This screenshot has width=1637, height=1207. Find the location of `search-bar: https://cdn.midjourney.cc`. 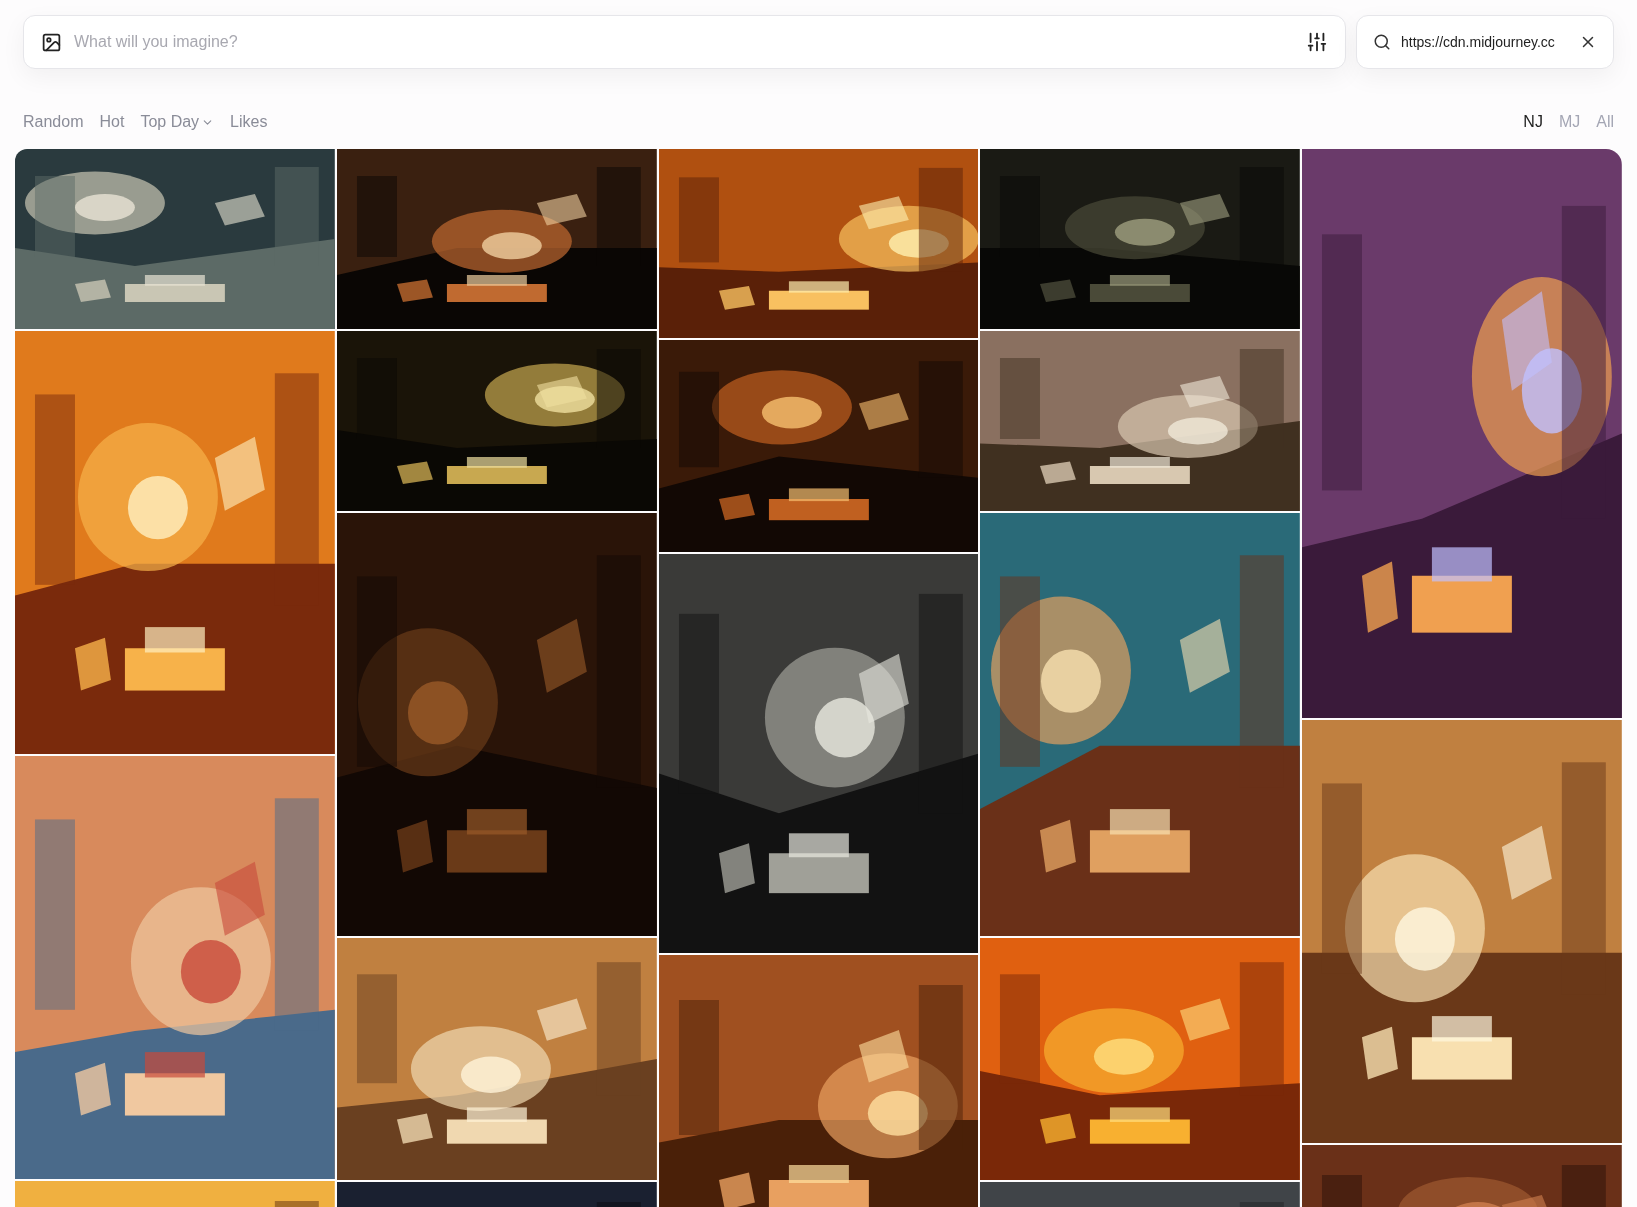

search-bar: https://cdn.midjourney.cc is located at coordinates (1485, 42).